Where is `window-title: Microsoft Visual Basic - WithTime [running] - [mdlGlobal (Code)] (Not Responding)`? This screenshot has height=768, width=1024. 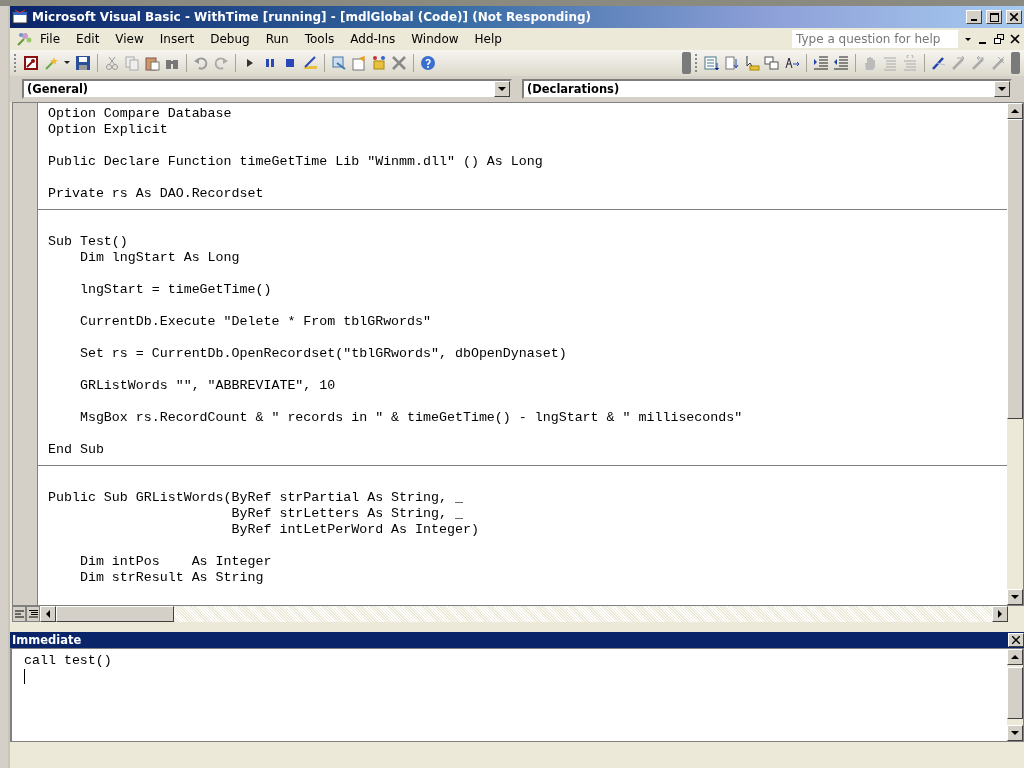
window-title: Microsoft Visual Basic - WithTime [running] - [mdlGlobal (Code)] (Not Responding) is located at coordinates (312, 17).